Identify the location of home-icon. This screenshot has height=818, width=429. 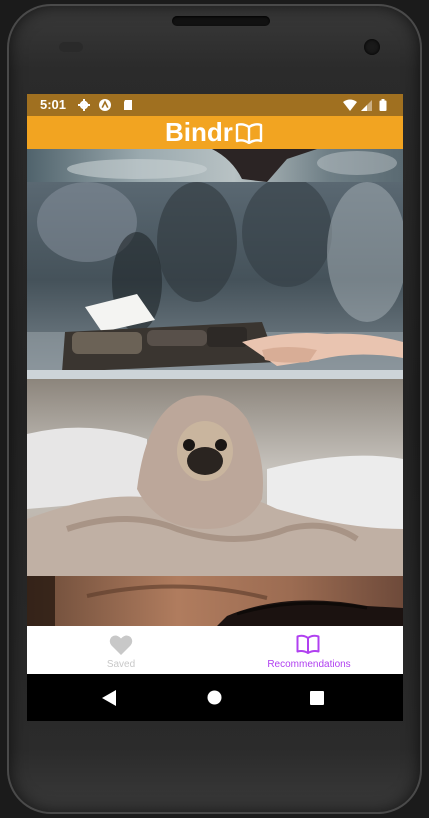
(214, 697).